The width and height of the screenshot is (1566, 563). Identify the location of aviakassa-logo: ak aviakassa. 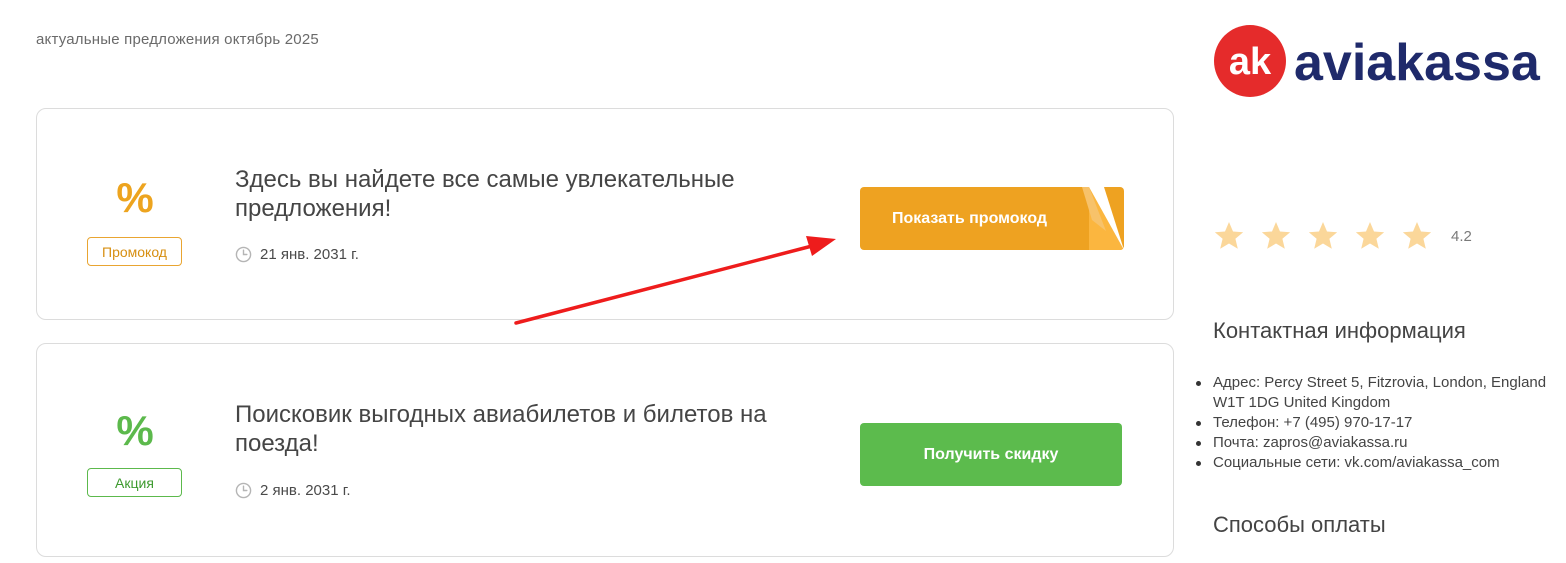
(1377, 61).